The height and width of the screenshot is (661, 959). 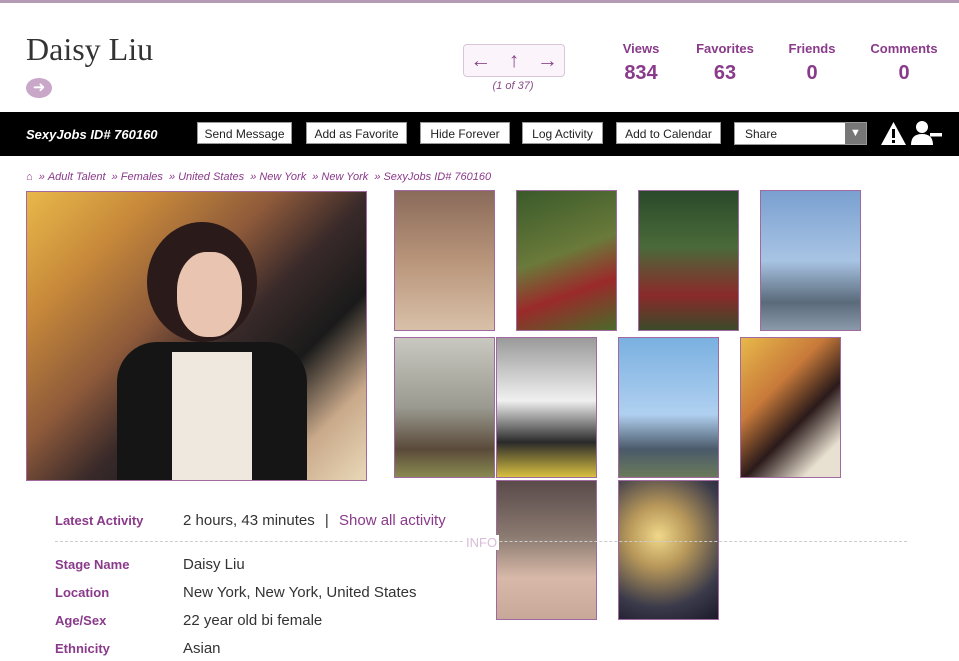 What do you see at coordinates (39, 88) in the screenshot?
I see `next-profile-icon: ➜` at bounding box center [39, 88].